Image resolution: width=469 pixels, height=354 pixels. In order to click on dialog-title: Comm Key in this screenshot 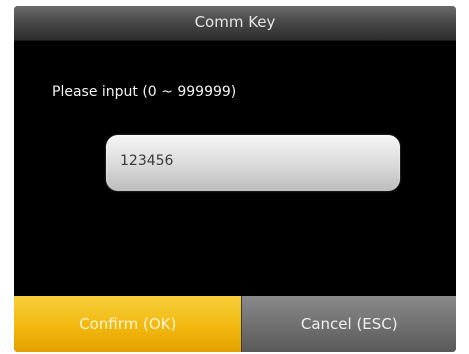, I will do `click(235, 22)`.